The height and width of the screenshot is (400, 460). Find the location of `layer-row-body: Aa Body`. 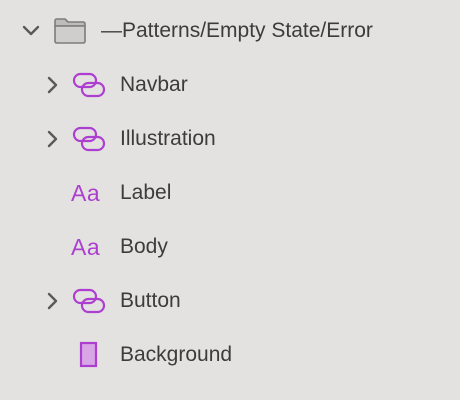

layer-row-body: Aa Body is located at coordinates (230, 247).